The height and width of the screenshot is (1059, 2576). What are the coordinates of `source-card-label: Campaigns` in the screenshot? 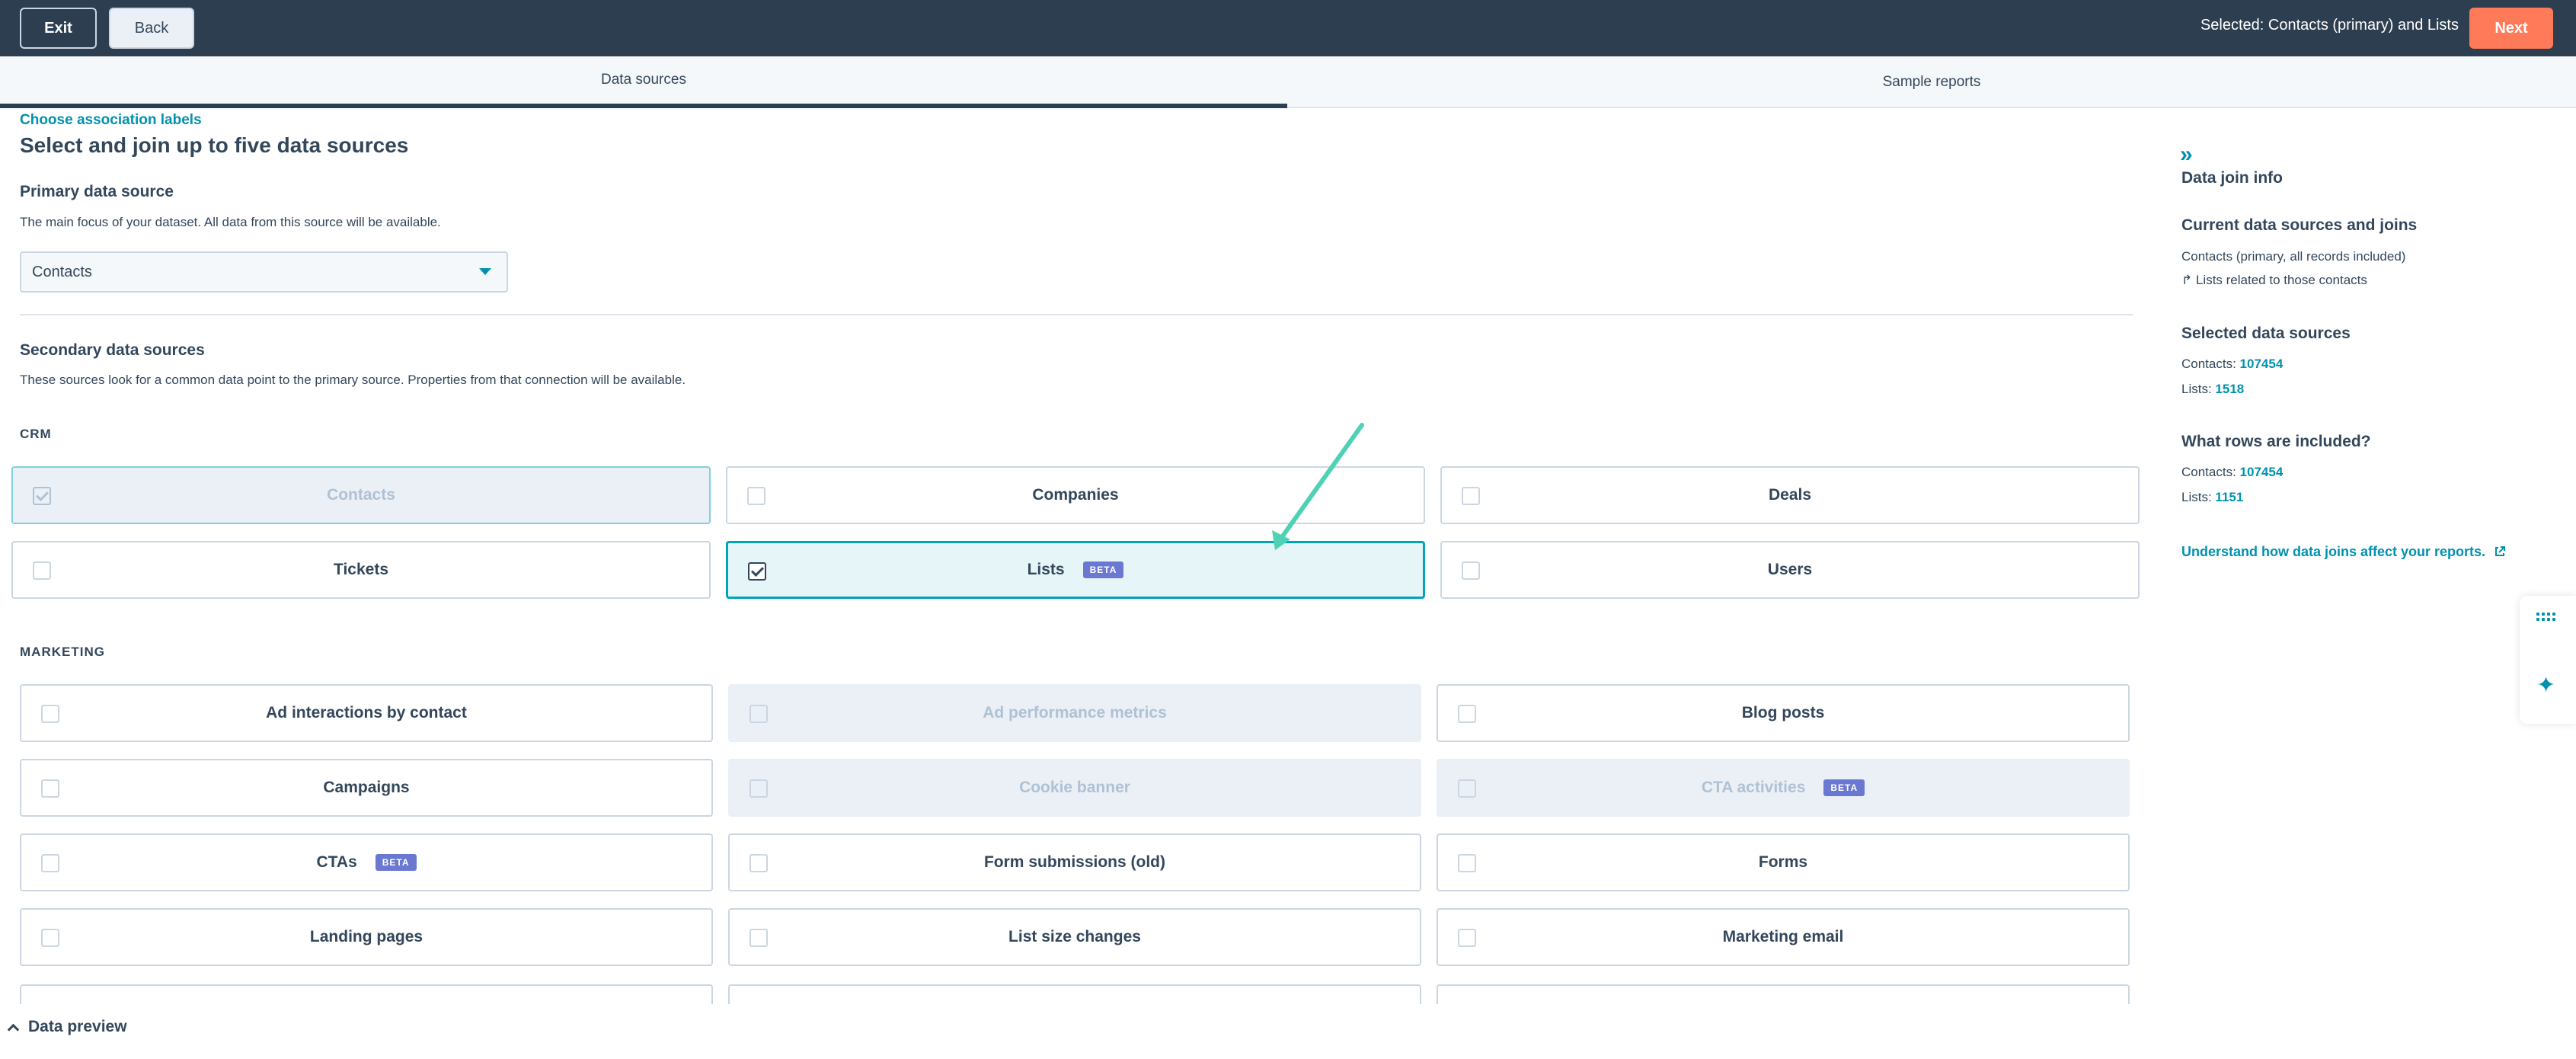 It's located at (366, 787).